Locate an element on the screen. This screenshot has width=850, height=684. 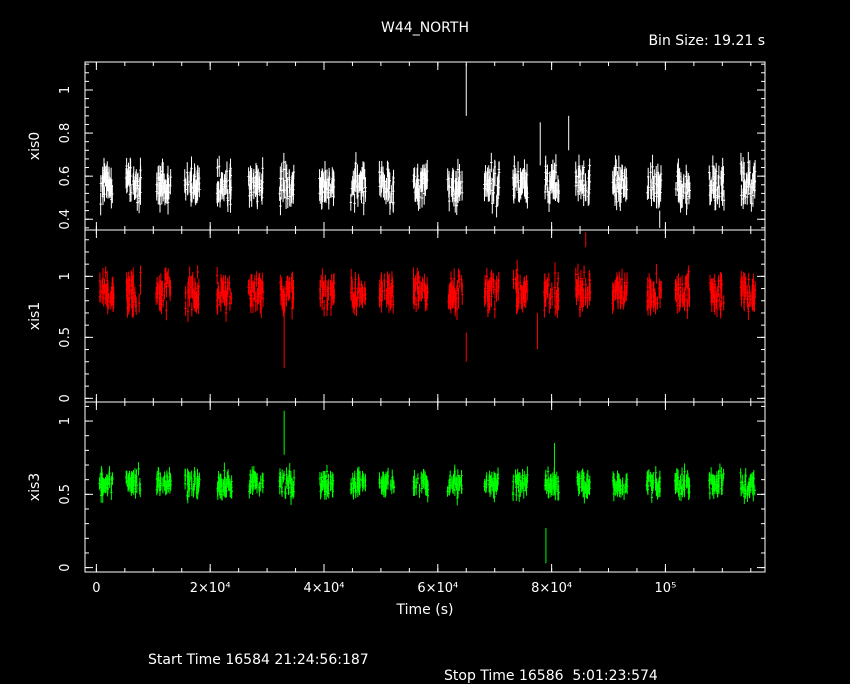
y-axis-title-xis0: xis0 is located at coordinates (35, 146).